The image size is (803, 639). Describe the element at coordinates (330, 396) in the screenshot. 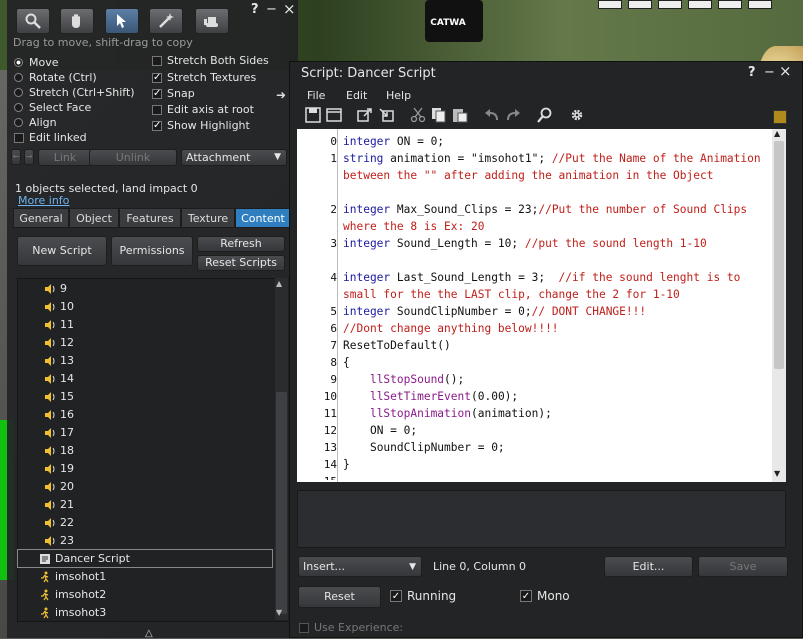

I see `line-number: 10` at that location.